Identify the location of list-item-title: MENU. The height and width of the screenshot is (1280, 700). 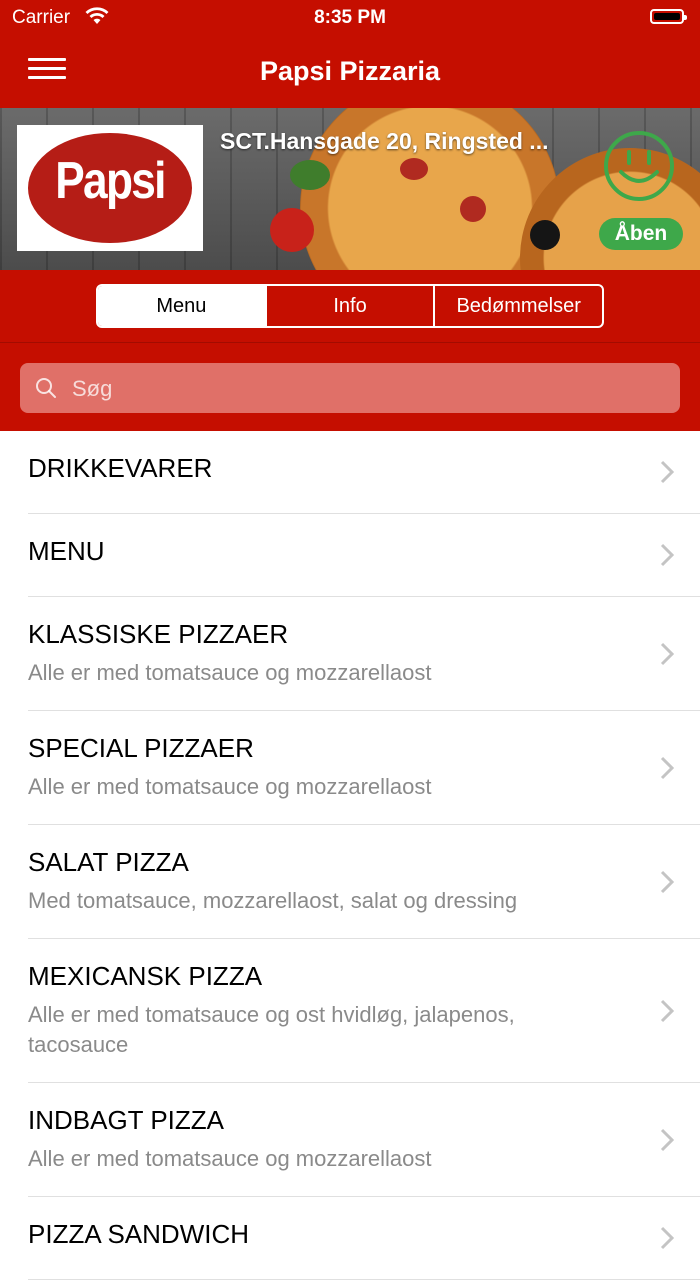
(66, 551).